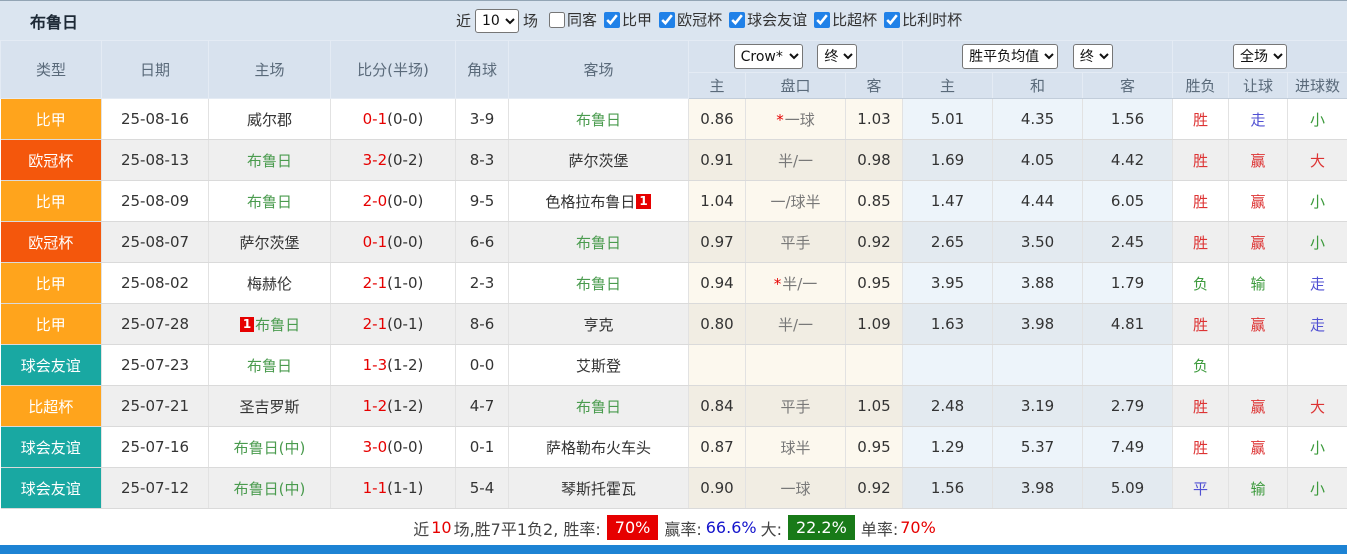  What do you see at coordinates (707, 20) in the screenshot?
I see `filter-controls: 近 10 场 同客 比甲 欧冠杯 球会友谊 比超杯 比利时杯` at bounding box center [707, 20].